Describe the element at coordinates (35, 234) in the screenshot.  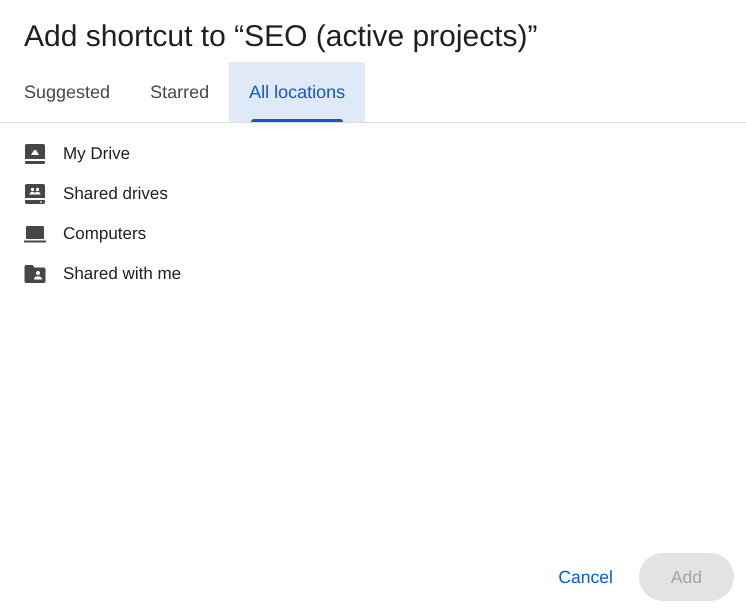
I see `laptop-icon` at that location.